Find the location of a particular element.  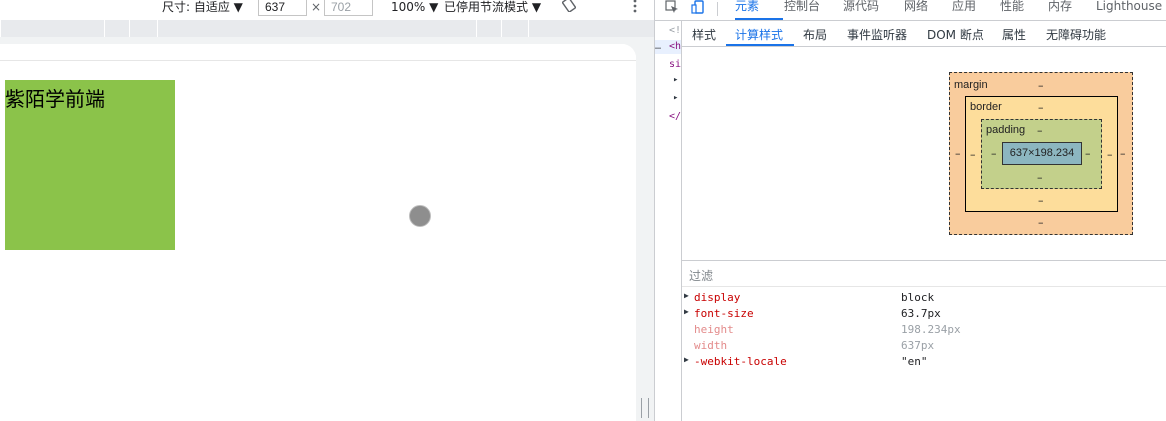

border-label: border is located at coordinates (986, 107).